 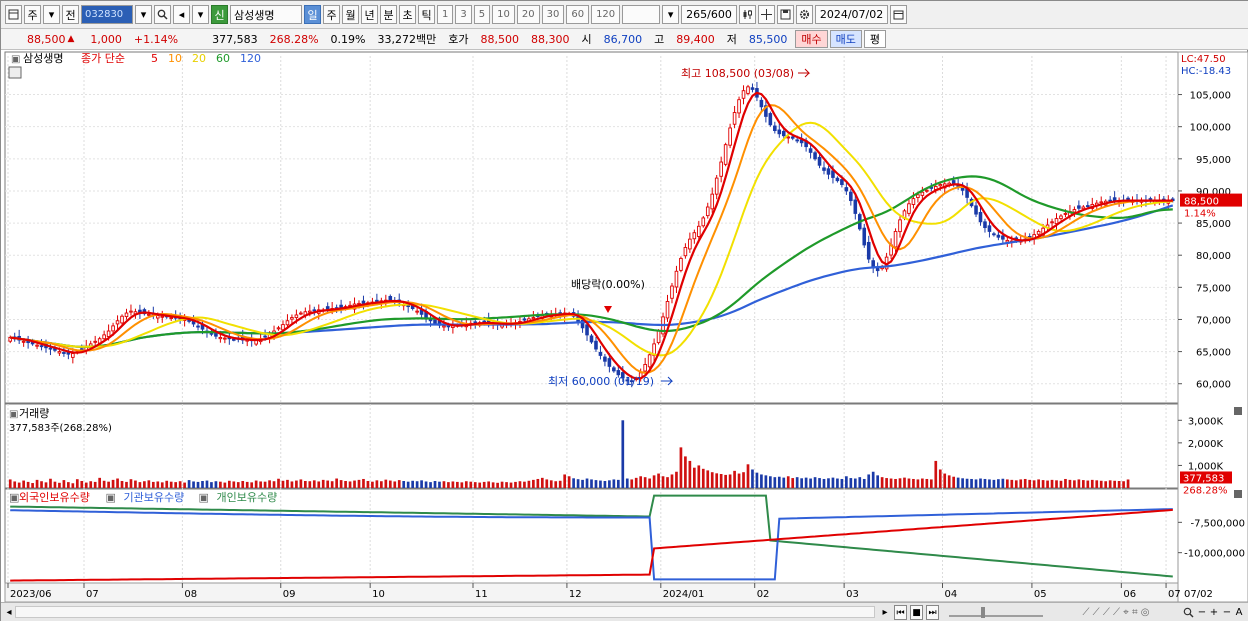 I want to click on calendar-icon, so click(x=899, y=14).